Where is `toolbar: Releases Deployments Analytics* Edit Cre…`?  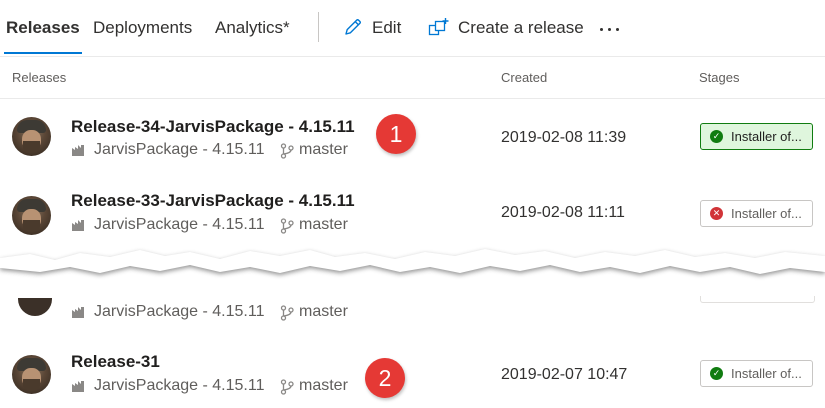
toolbar: Releases Deployments Analytics* Edit Cre… is located at coordinates (412, 28).